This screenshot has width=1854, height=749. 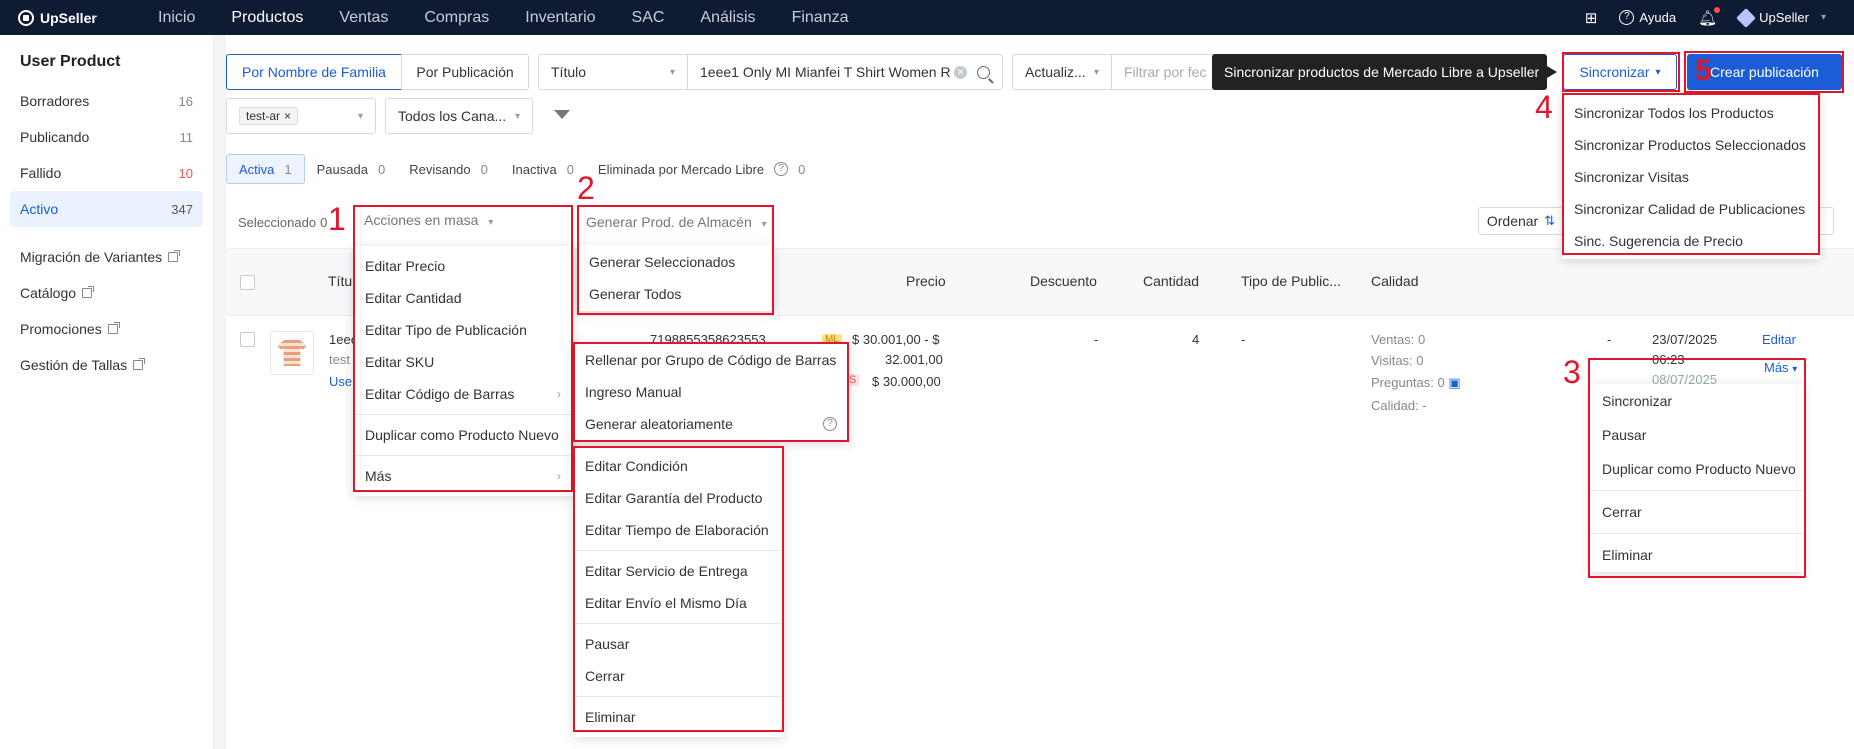 I want to click on menu-generate-selected: Generar Seleccionados, so click(x=675, y=262).